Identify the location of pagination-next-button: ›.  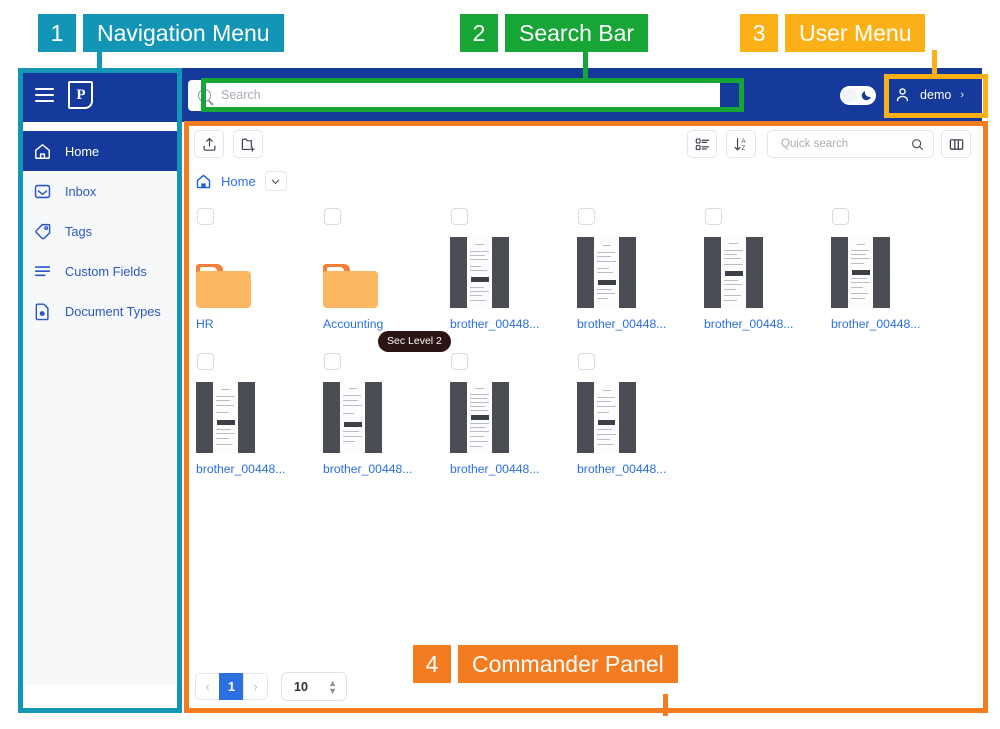
(255, 686).